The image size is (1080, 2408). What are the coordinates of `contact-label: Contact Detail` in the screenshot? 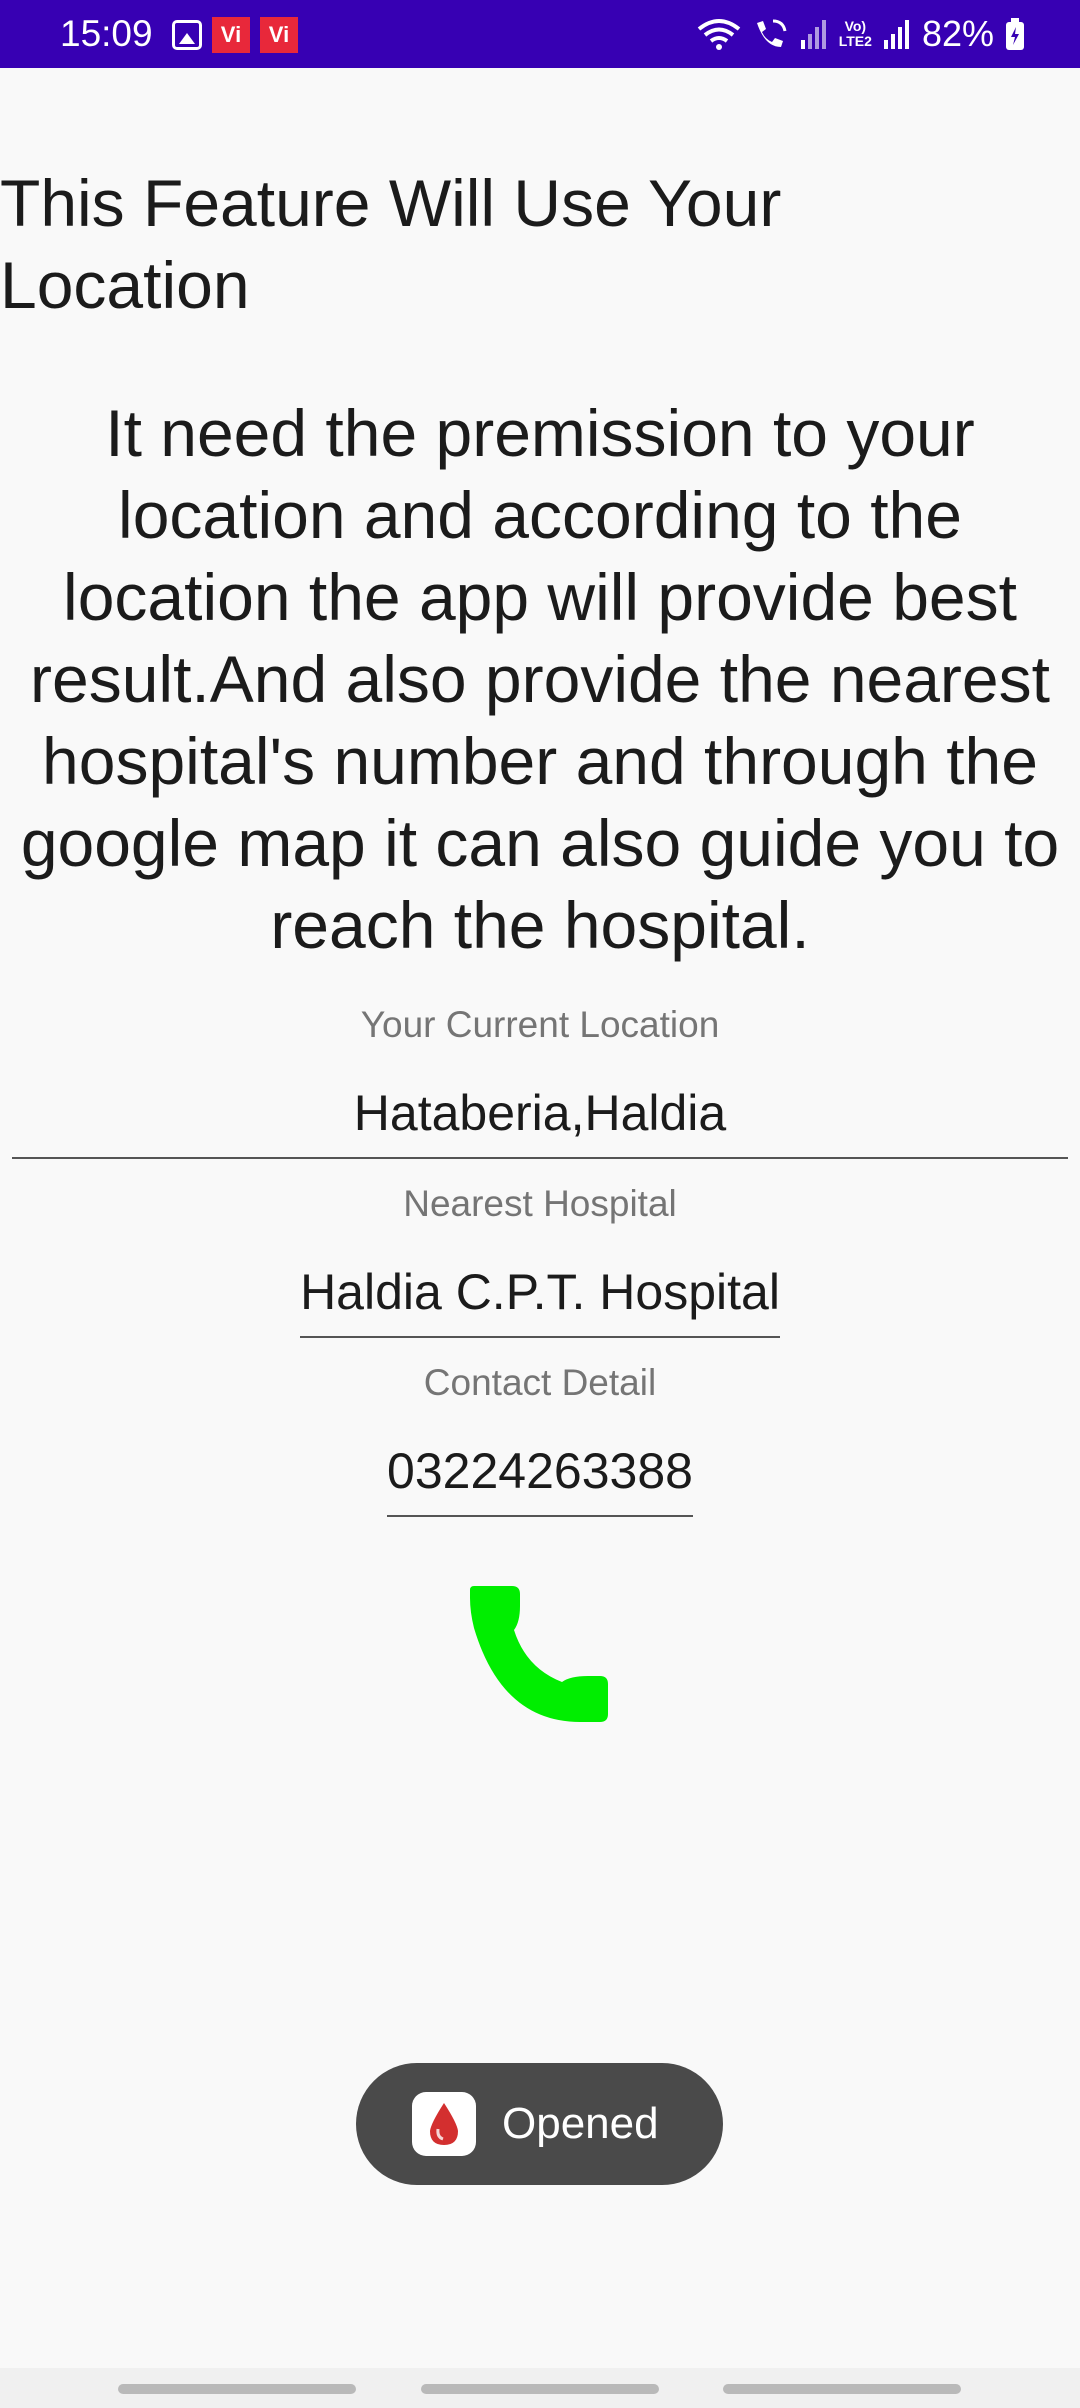 It's located at (540, 1382).